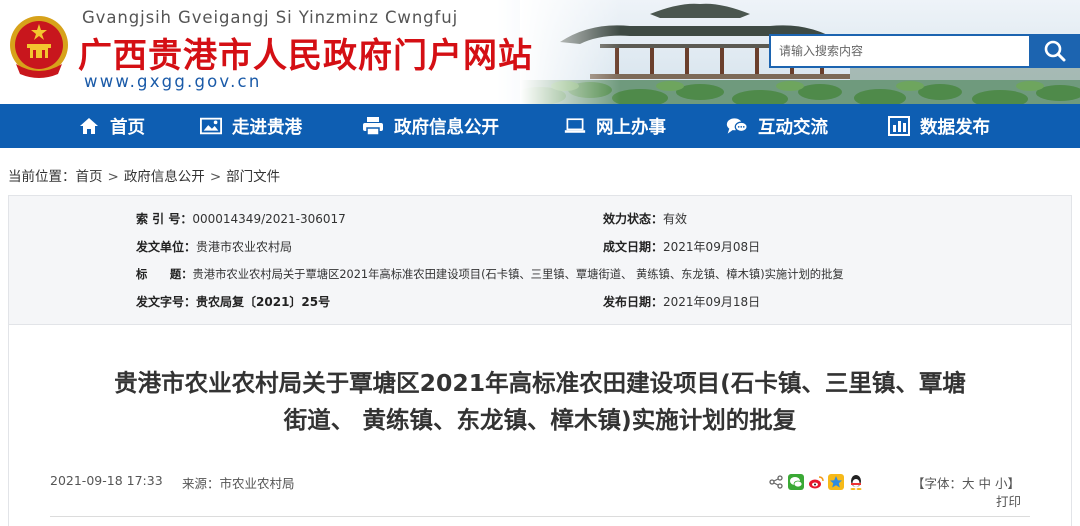 This screenshot has width=1080, height=526. Describe the element at coordinates (106, 480) in the screenshot. I see `article-datetime: 2021-09-18 17:33` at that location.